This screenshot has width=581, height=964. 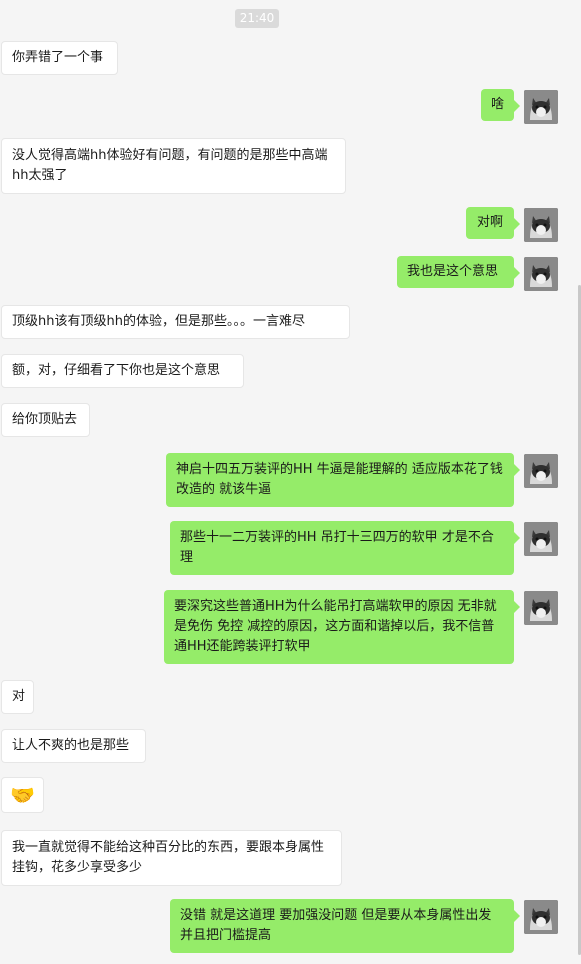 I want to click on message-bubble-incoming: 对, so click(x=17, y=697).